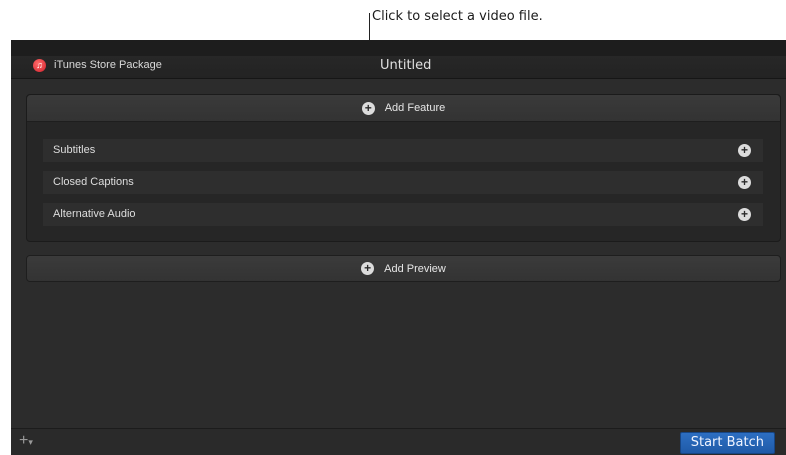 The height and width of the screenshot is (455, 786). I want to click on feature-row-subtitles: Subtitles +, so click(403, 150).